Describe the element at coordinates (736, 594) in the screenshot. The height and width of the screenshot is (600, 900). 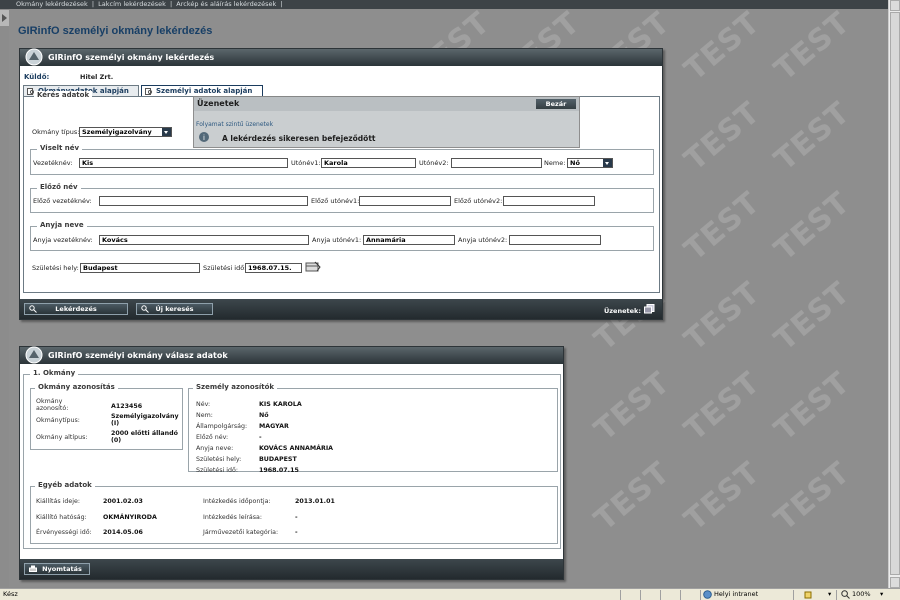
I see `zone-text: Helyi intranet` at that location.